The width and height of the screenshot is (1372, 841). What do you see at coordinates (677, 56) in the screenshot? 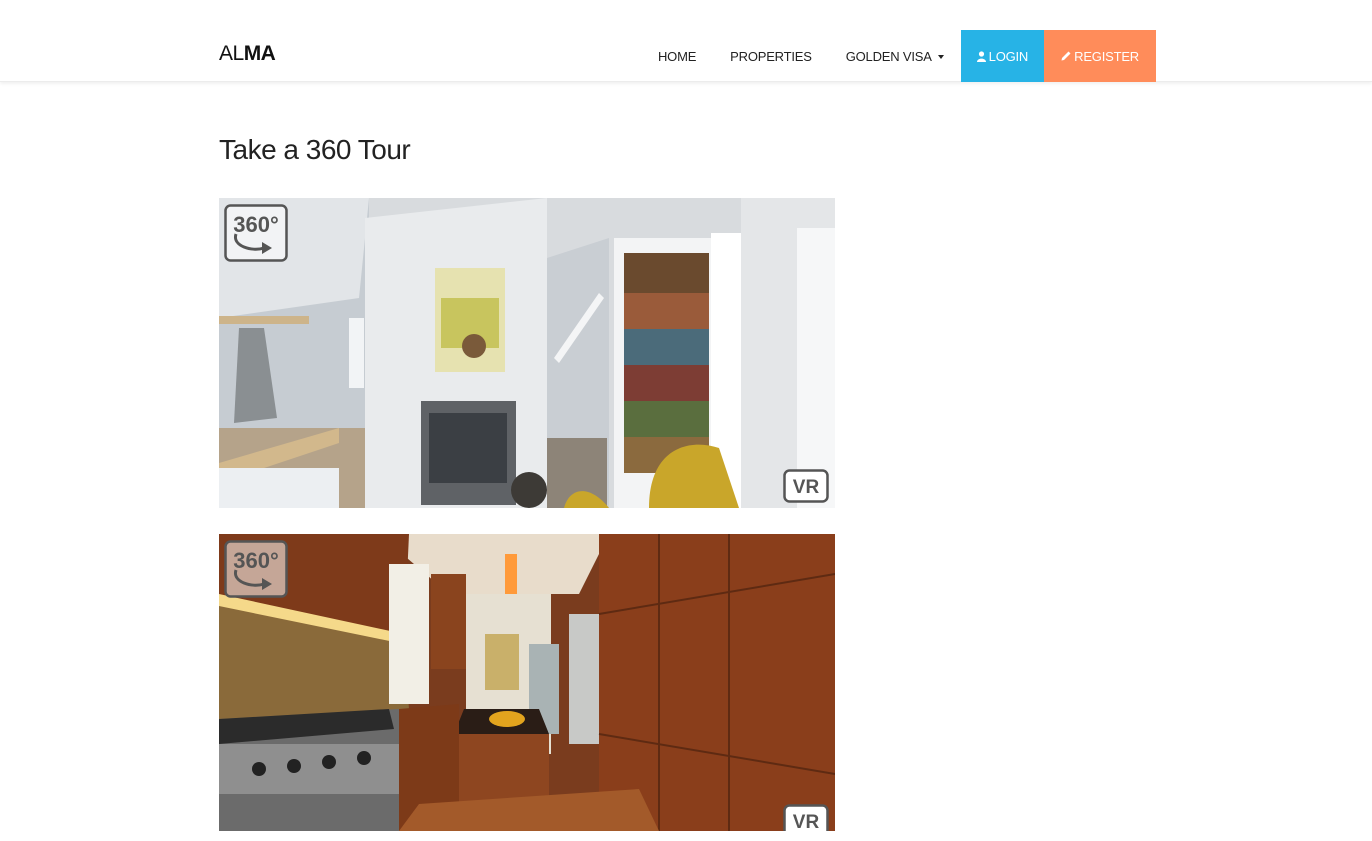
I see `nav-home: HOME` at bounding box center [677, 56].